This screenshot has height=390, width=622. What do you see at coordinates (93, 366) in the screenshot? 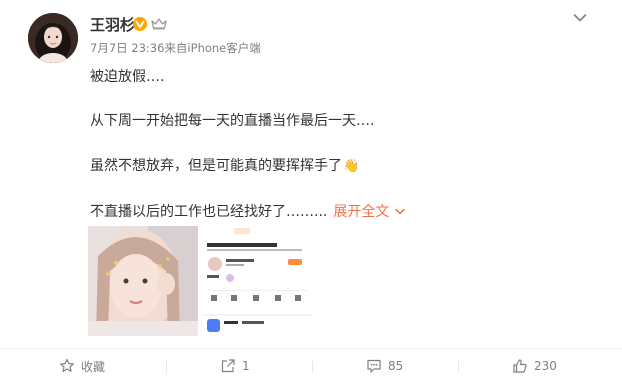
I see `favorite-label: 收藏` at bounding box center [93, 366].